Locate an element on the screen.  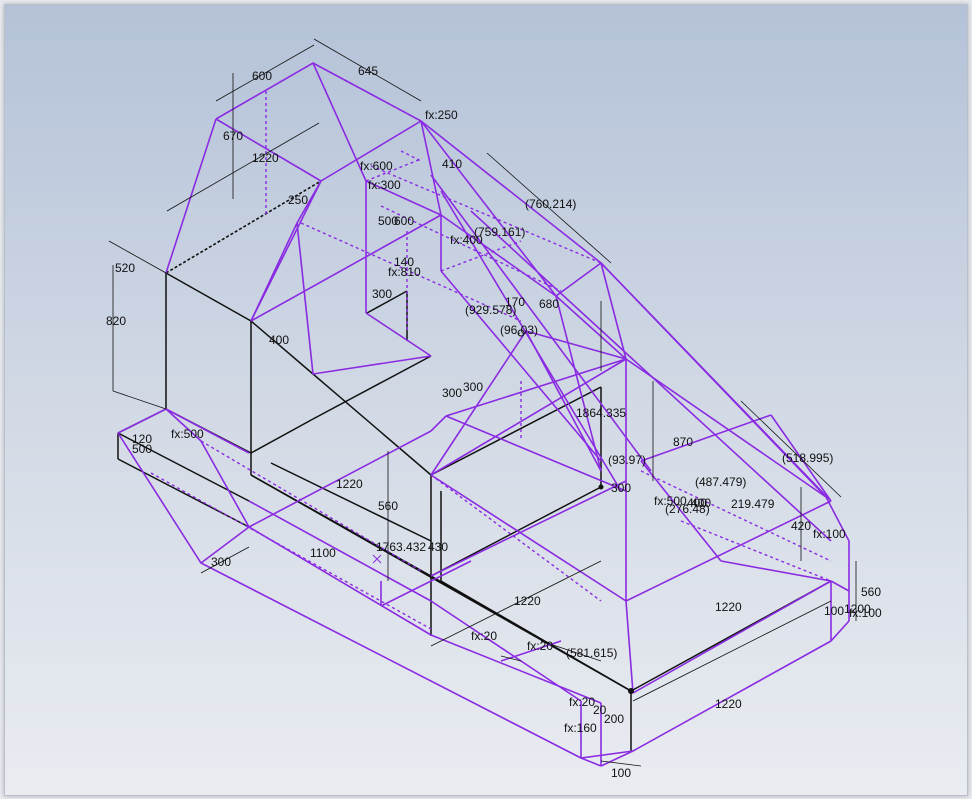
dimension-label: 670 is located at coordinates (233, 136).